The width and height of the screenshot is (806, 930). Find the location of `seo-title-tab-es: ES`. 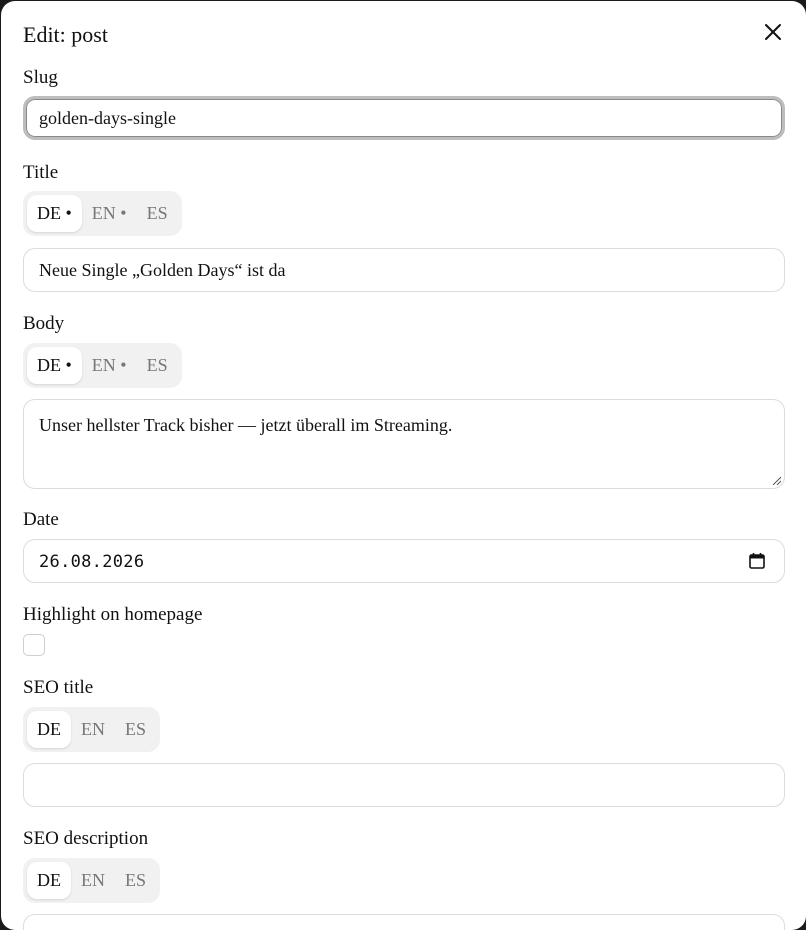

seo-title-tab-es: ES is located at coordinates (135, 729).